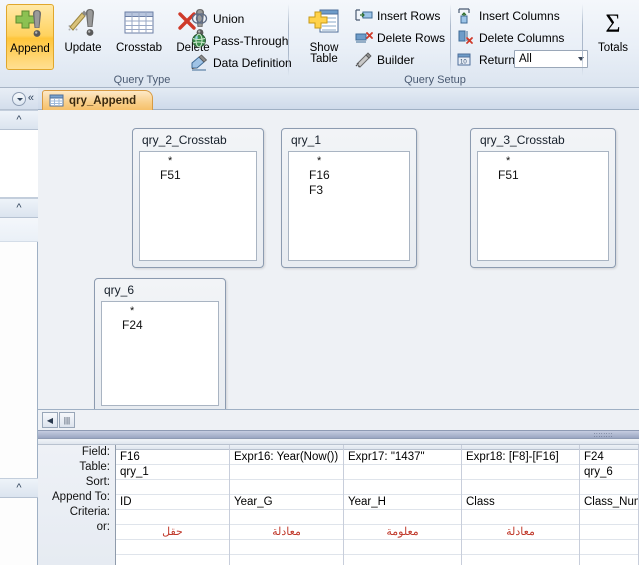 The image size is (639, 565). I want to click on horizontal-scrollbar: ::::::::, so click(338, 434).